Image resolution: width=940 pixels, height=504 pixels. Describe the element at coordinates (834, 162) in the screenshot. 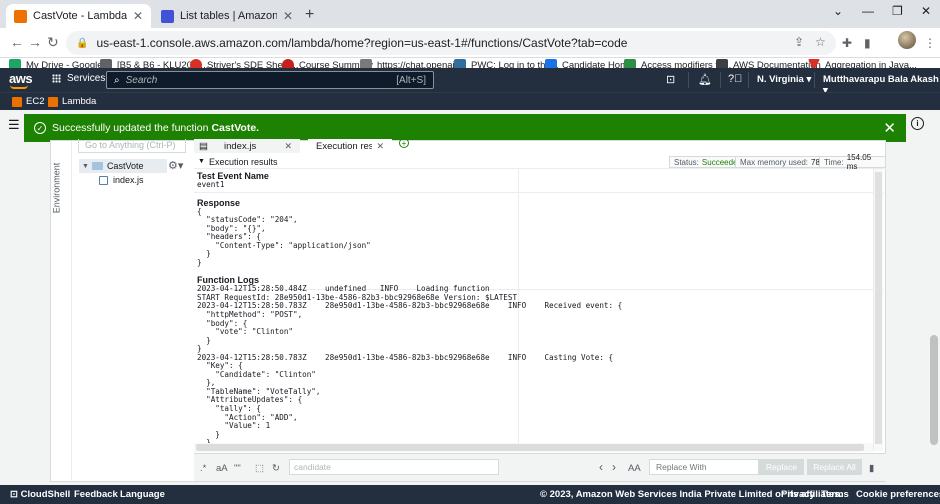

I see `time-label: Time:` at that location.